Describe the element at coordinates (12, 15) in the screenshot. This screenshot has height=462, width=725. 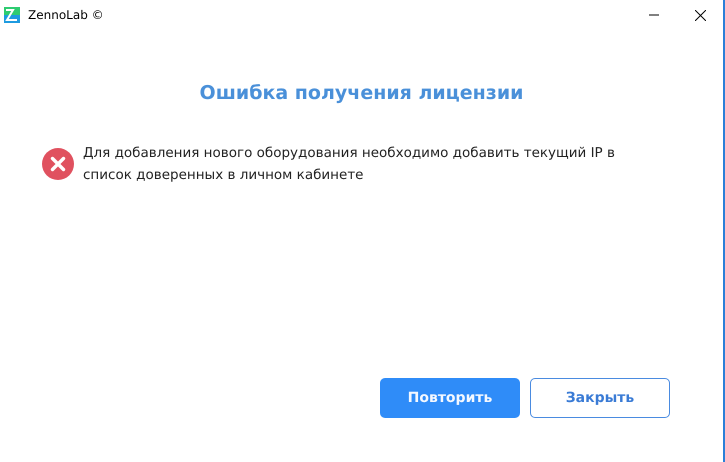
I see `logo-icon` at that location.